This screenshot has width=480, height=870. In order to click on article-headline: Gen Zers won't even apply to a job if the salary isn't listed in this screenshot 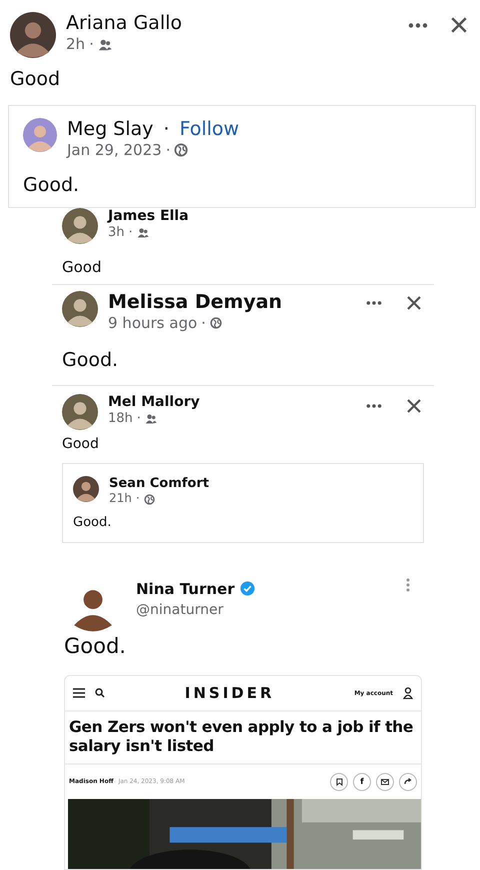, I will do `click(243, 738)`.